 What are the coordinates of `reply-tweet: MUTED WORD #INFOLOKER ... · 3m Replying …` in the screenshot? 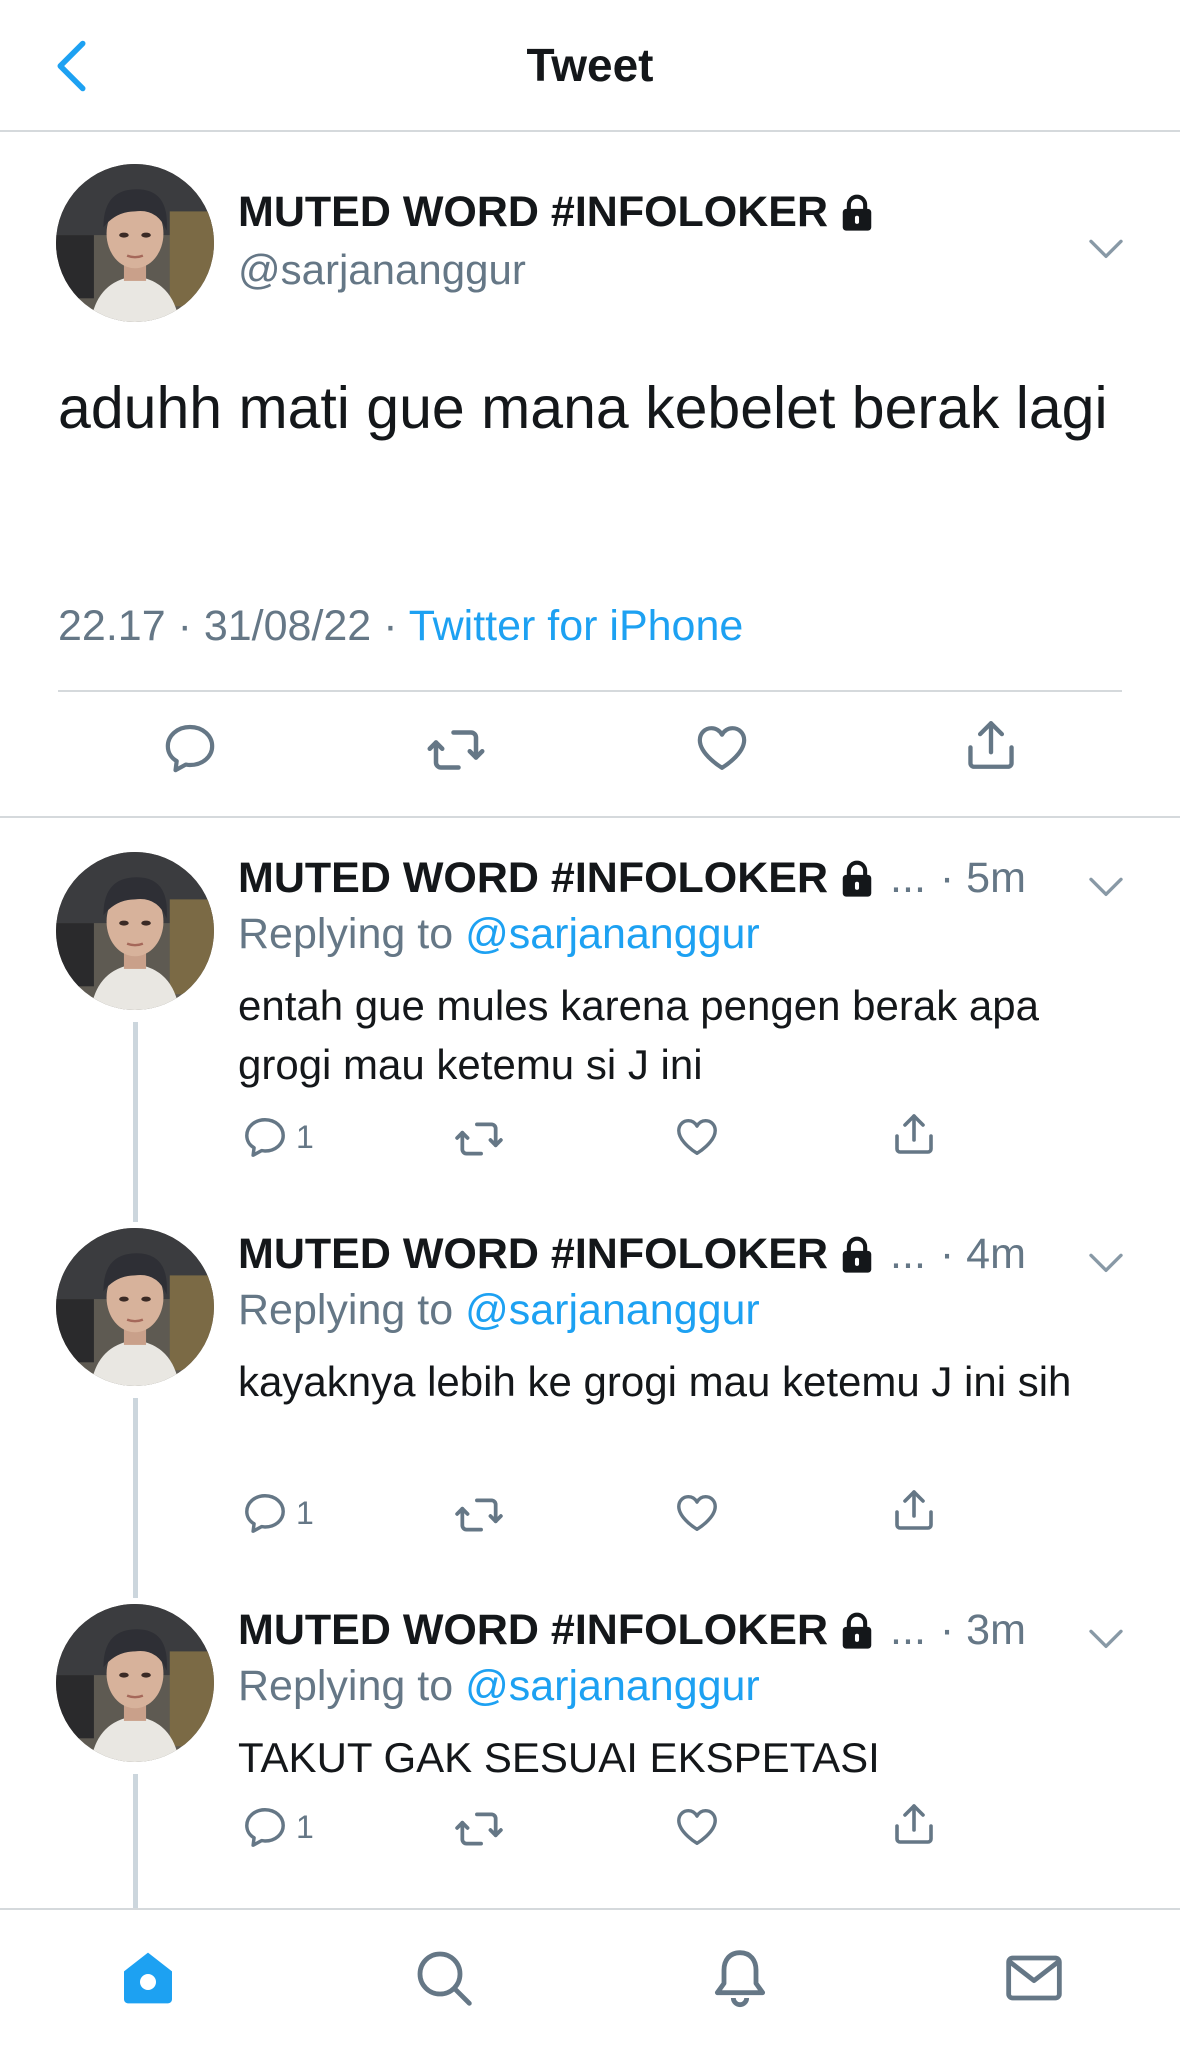 It's located at (590, 1756).